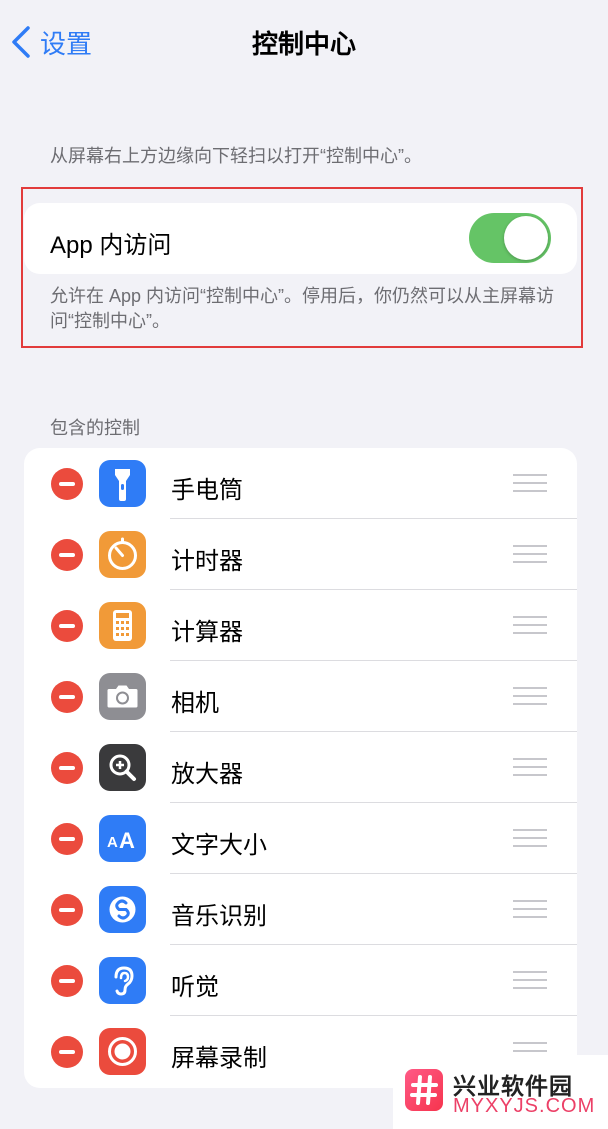 The image size is (608, 1129). What do you see at coordinates (500, 1092) in the screenshot?
I see `watermark: 兴业软件园 MYXYJS.COM` at bounding box center [500, 1092].